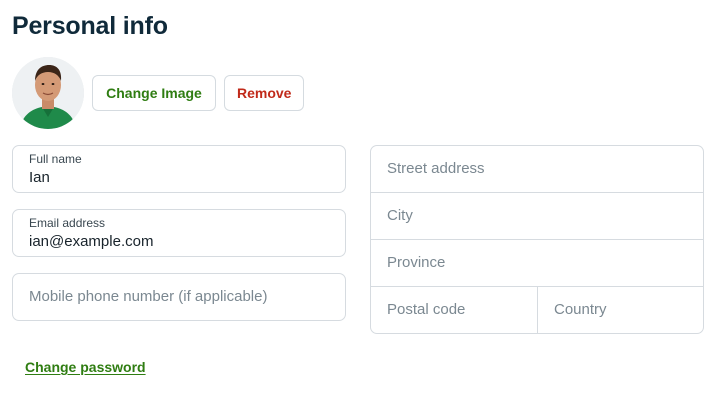 The image size is (718, 393). Describe the element at coordinates (90, 26) in the screenshot. I see `page-title: Personal info` at that location.